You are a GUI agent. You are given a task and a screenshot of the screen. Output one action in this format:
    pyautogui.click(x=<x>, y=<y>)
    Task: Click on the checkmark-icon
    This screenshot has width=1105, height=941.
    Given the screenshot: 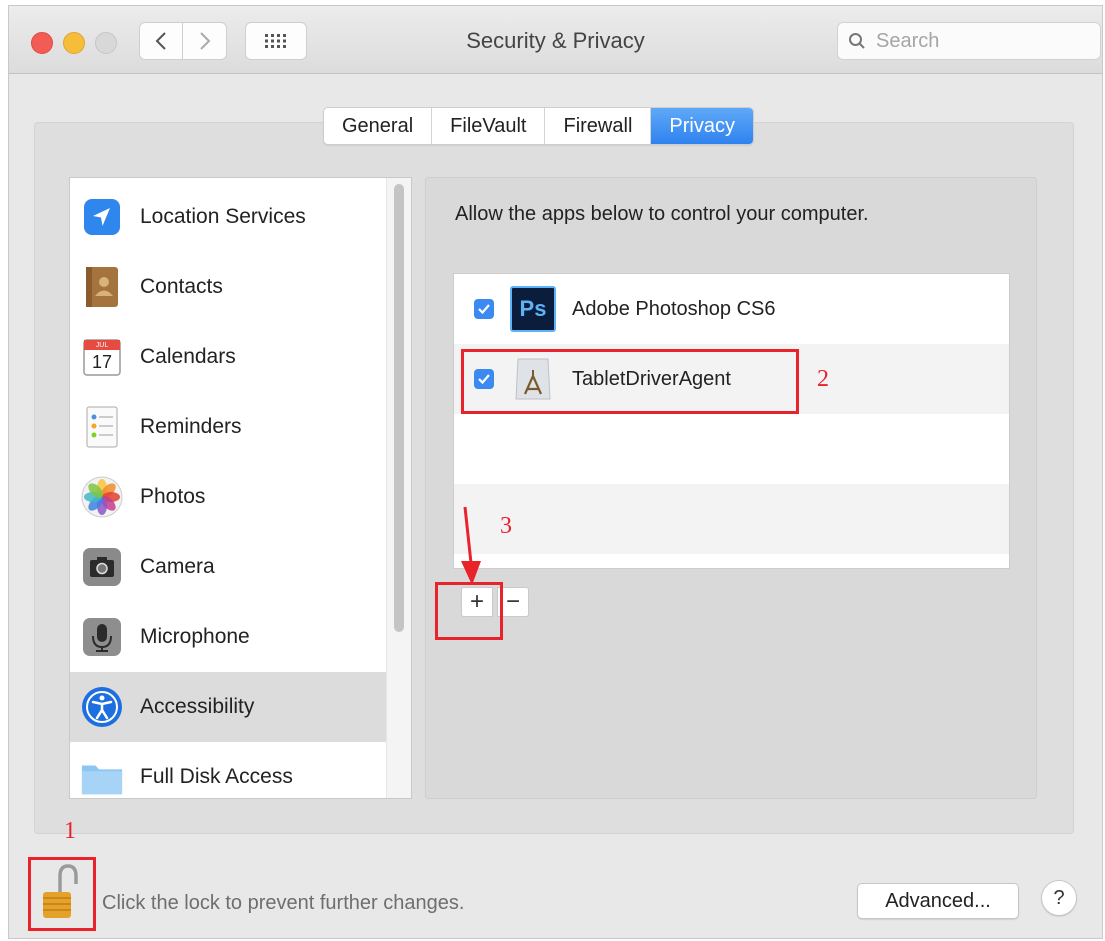 What is the action you would take?
    pyautogui.click(x=484, y=309)
    